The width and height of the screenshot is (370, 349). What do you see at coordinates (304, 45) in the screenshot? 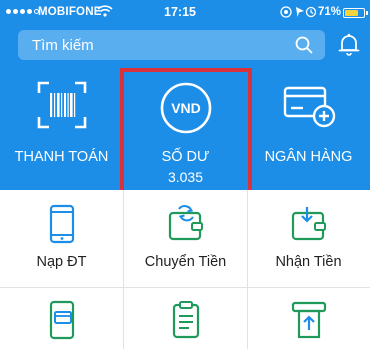
I see `search-icon` at bounding box center [304, 45].